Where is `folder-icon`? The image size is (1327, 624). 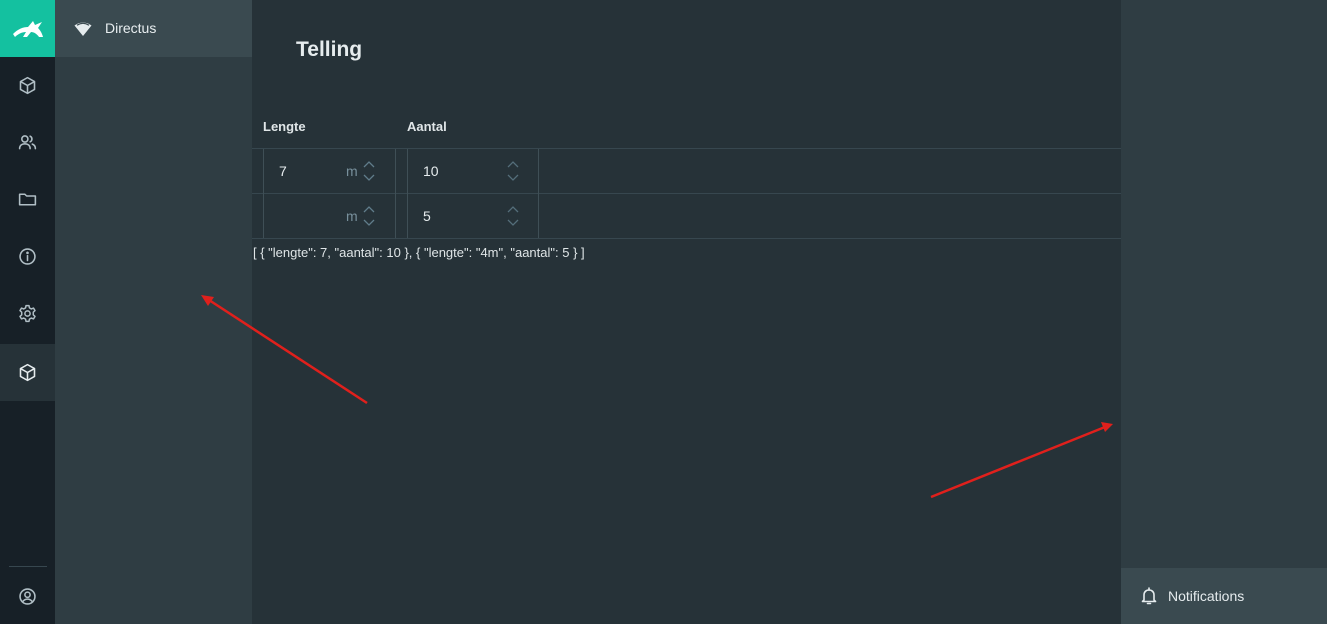 folder-icon is located at coordinates (27, 199).